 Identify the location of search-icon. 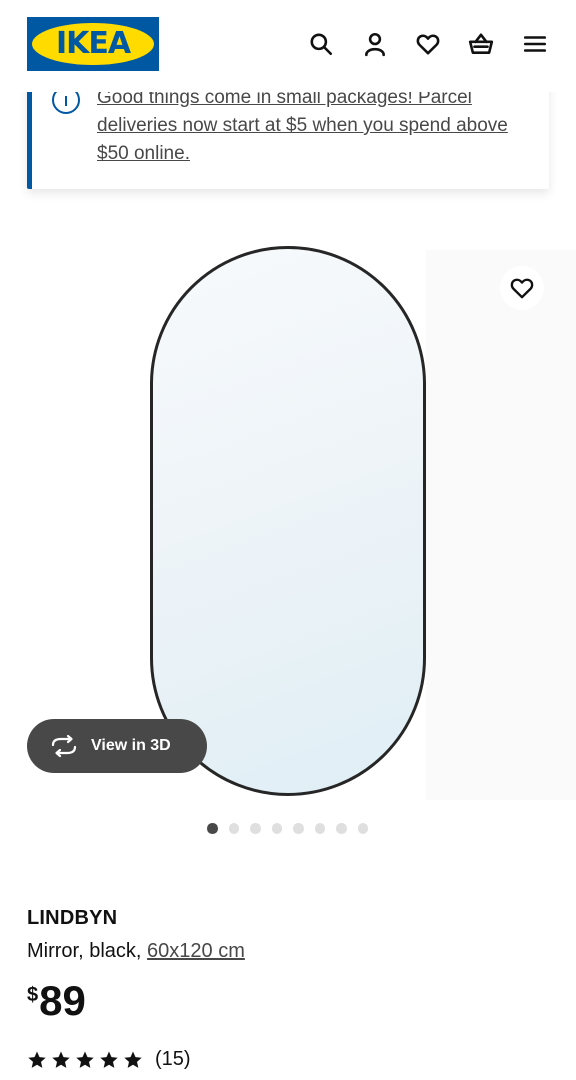
(321, 44).